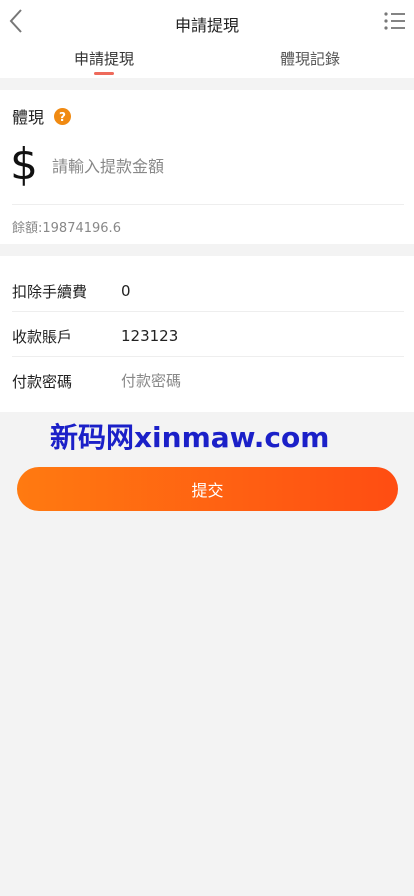 This screenshot has width=414, height=896. I want to click on fee-row: 扣除手續費 0, so click(208, 291).